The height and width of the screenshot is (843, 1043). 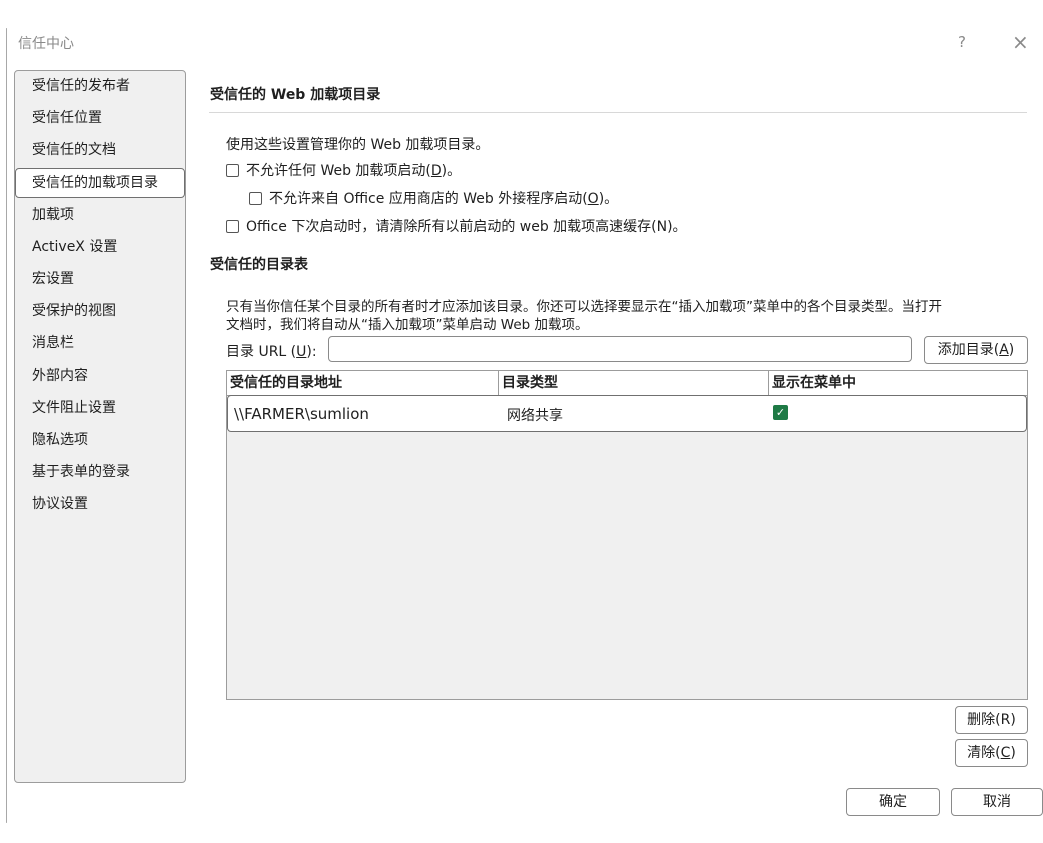 I want to click on remove-button: 删除(R), so click(x=991, y=720).